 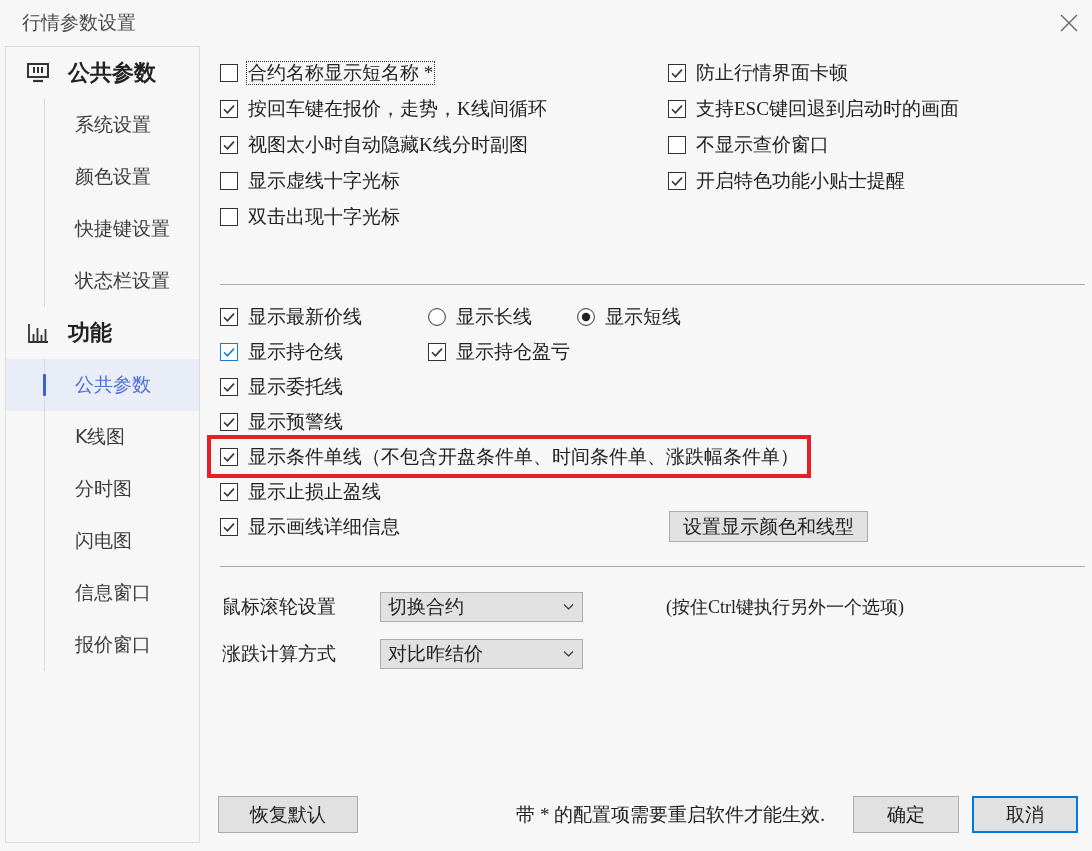 I want to click on checkbox-label: 显示画线详细信息, so click(x=324, y=526).